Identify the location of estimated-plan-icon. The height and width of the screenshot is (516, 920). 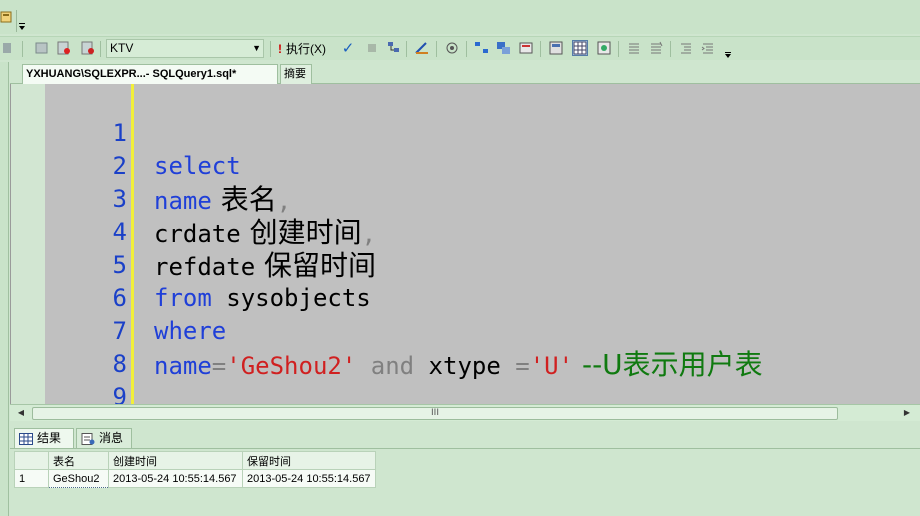
(482, 48).